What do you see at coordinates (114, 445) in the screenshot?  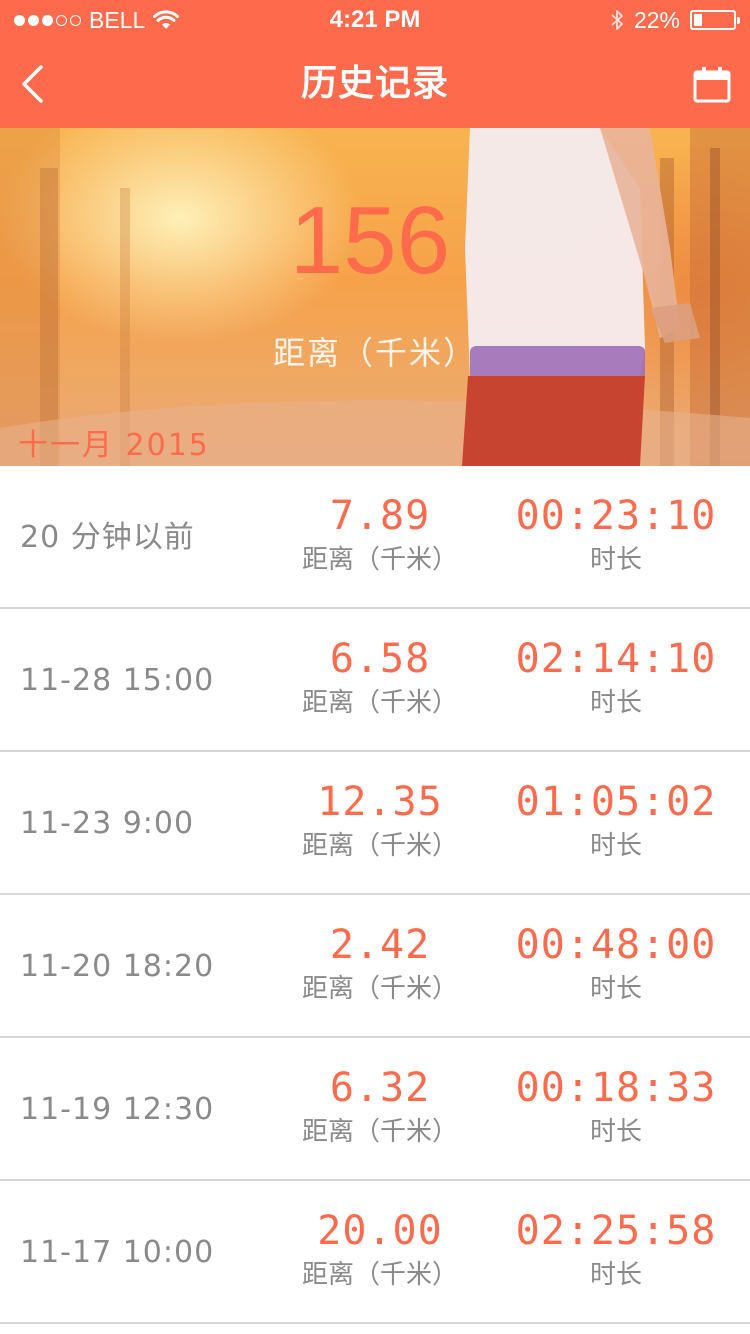 I see `month-label: 十一月 2015` at bounding box center [114, 445].